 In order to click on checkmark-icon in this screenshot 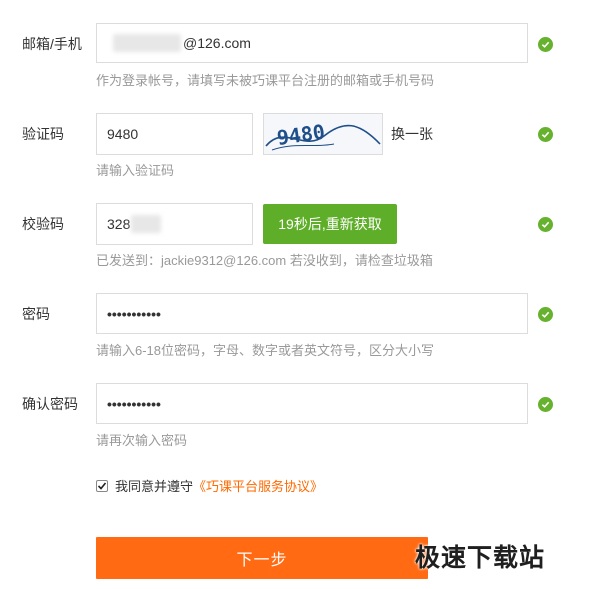, I will do `click(102, 485)`.